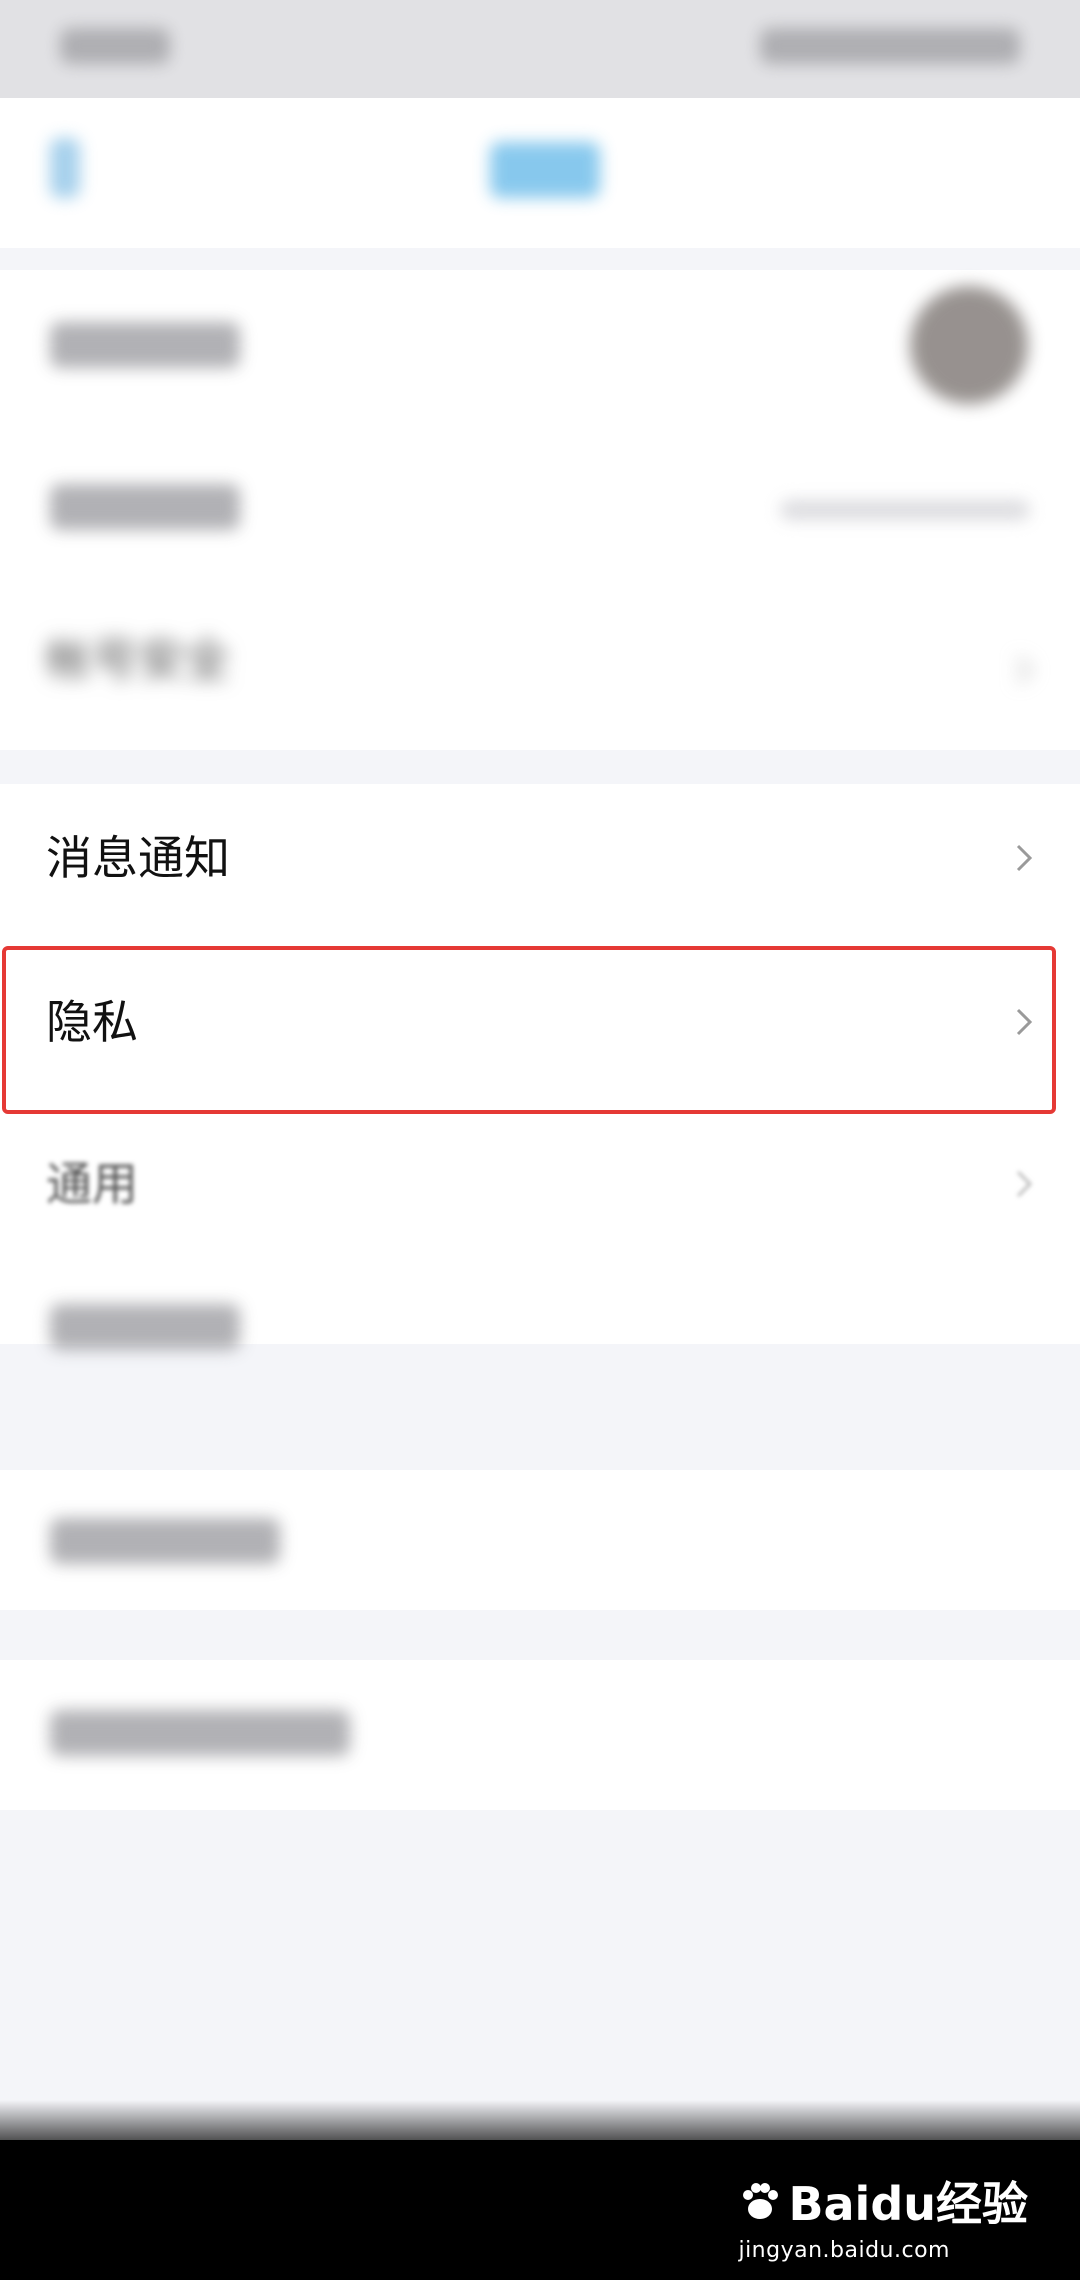 This screenshot has width=1080, height=2280. What do you see at coordinates (969, 345) in the screenshot?
I see `avatar` at bounding box center [969, 345].